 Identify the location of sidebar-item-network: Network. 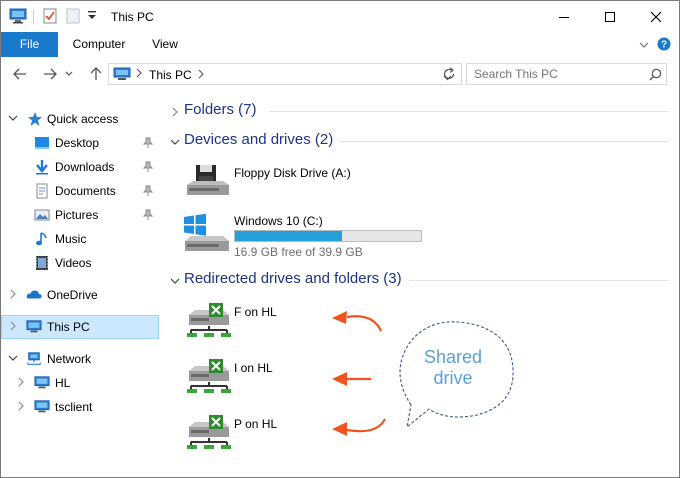
(80, 359).